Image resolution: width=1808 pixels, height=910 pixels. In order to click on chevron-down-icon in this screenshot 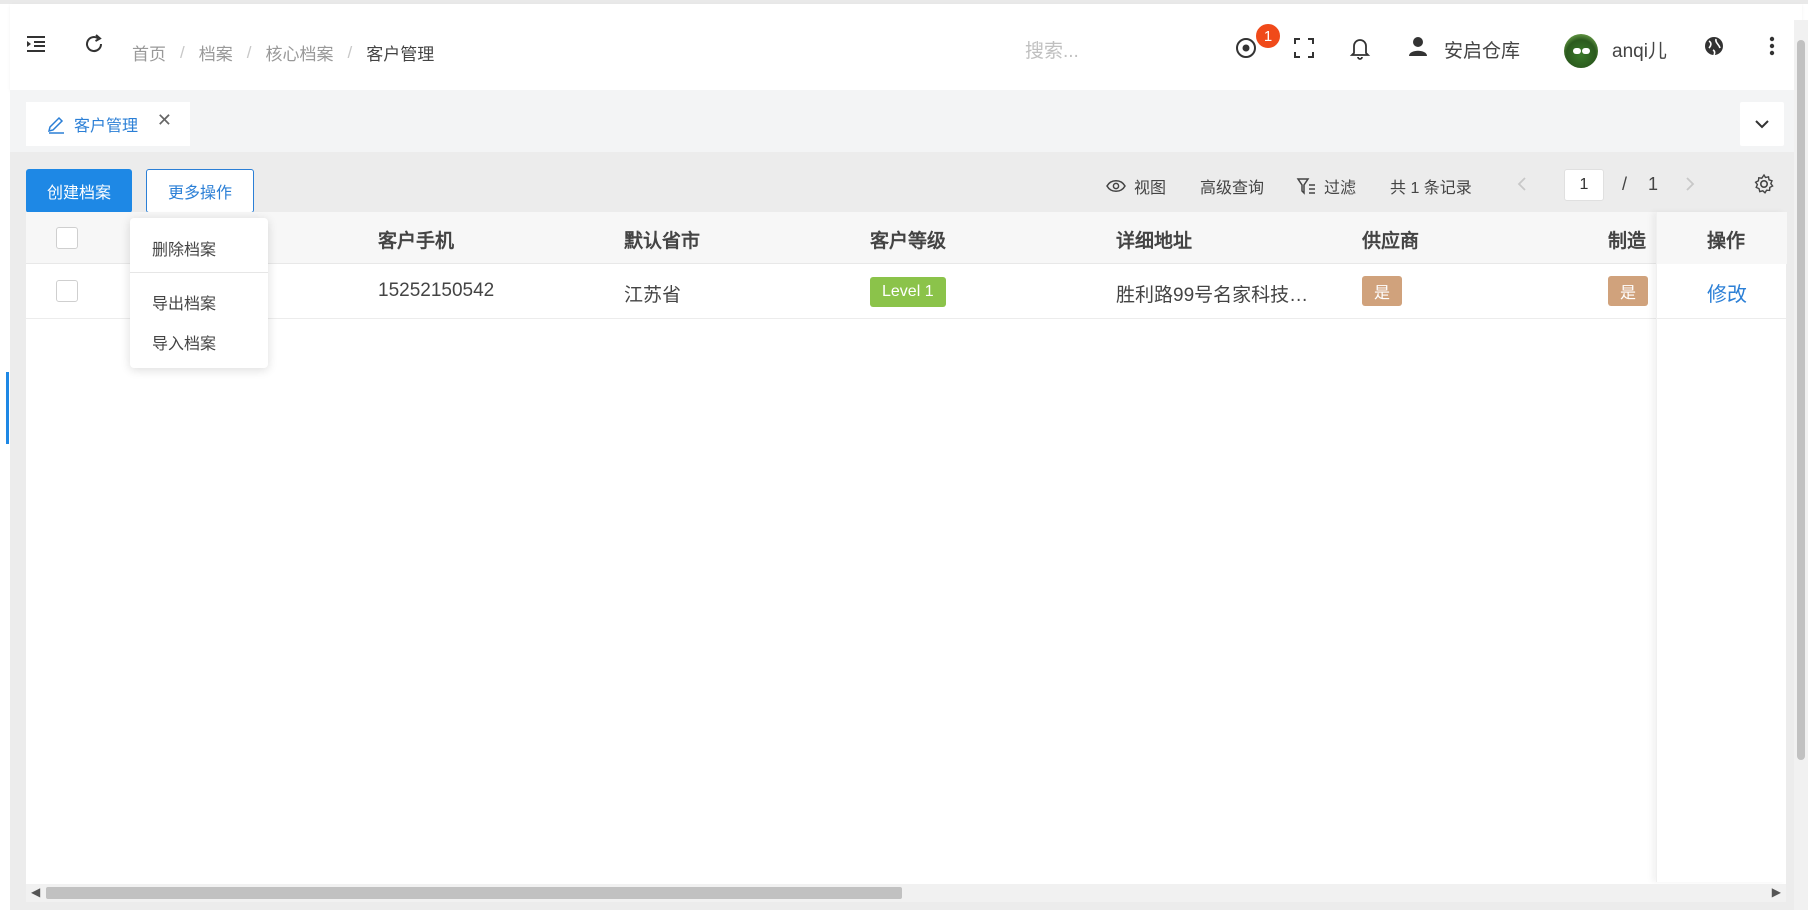, I will do `click(1762, 124)`.